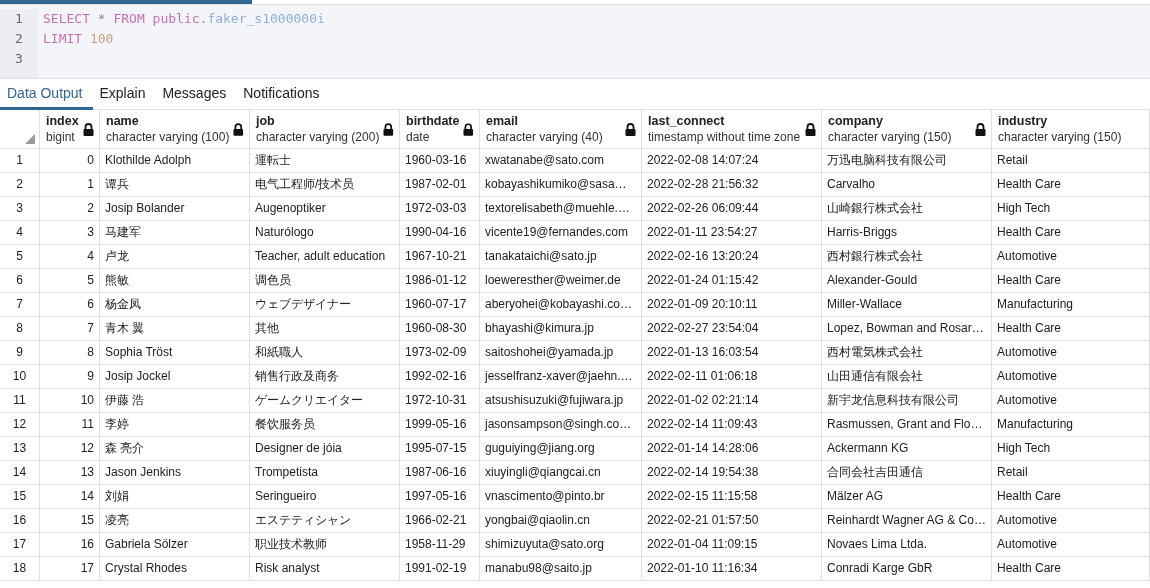 The image size is (1150, 588). What do you see at coordinates (732, 425) in the screenshot?
I see `table-cell: 2022-02-14 11:09:43` at bounding box center [732, 425].